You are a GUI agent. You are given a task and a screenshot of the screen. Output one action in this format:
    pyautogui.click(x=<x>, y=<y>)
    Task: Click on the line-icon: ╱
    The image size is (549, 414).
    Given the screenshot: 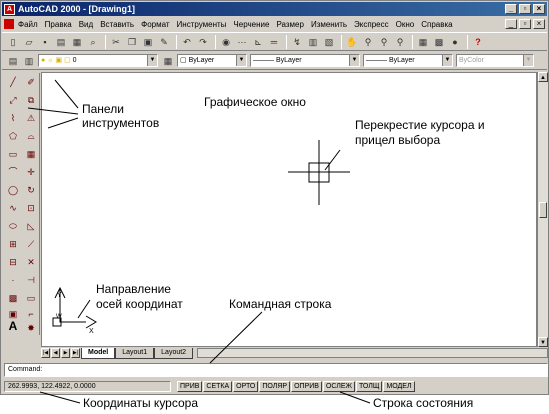 What is the action you would take?
    pyautogui.click(x=13, y=82)
    